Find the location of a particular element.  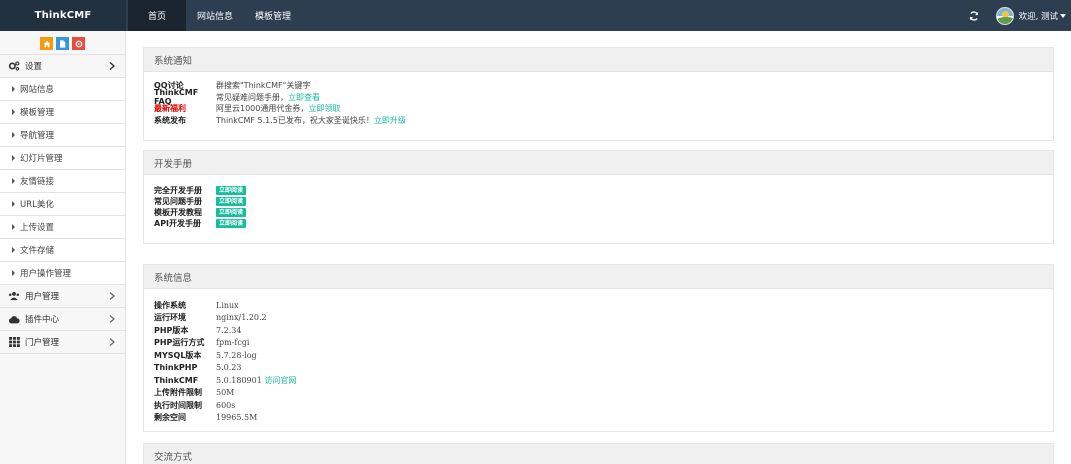

cogs-icon is located at coordinates (14, 66).